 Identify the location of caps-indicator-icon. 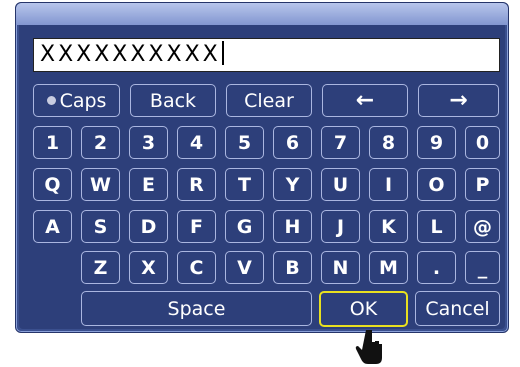
(51, 100).